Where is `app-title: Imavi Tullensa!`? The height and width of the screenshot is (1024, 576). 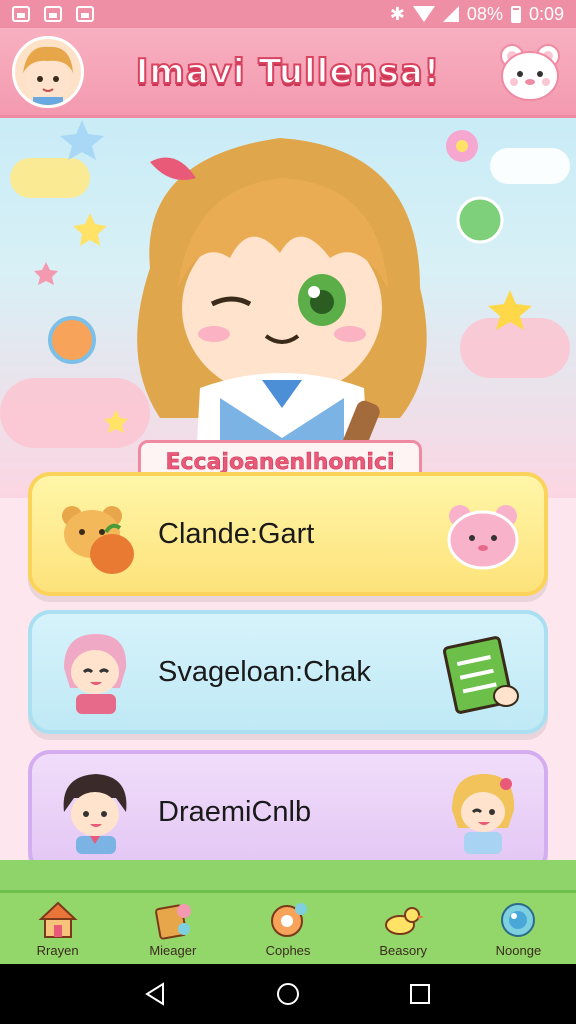
app-title: Imavi Tullensa! is located at coordinates (288, 72).